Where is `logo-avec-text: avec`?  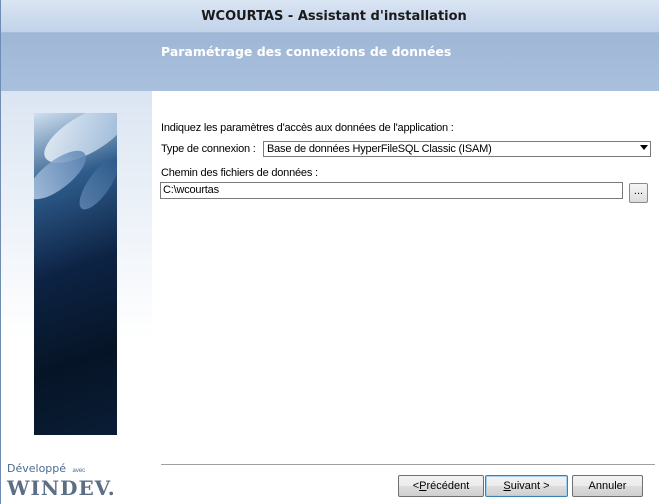
logo-avec-text: avec is located at coordinates (79, 471).